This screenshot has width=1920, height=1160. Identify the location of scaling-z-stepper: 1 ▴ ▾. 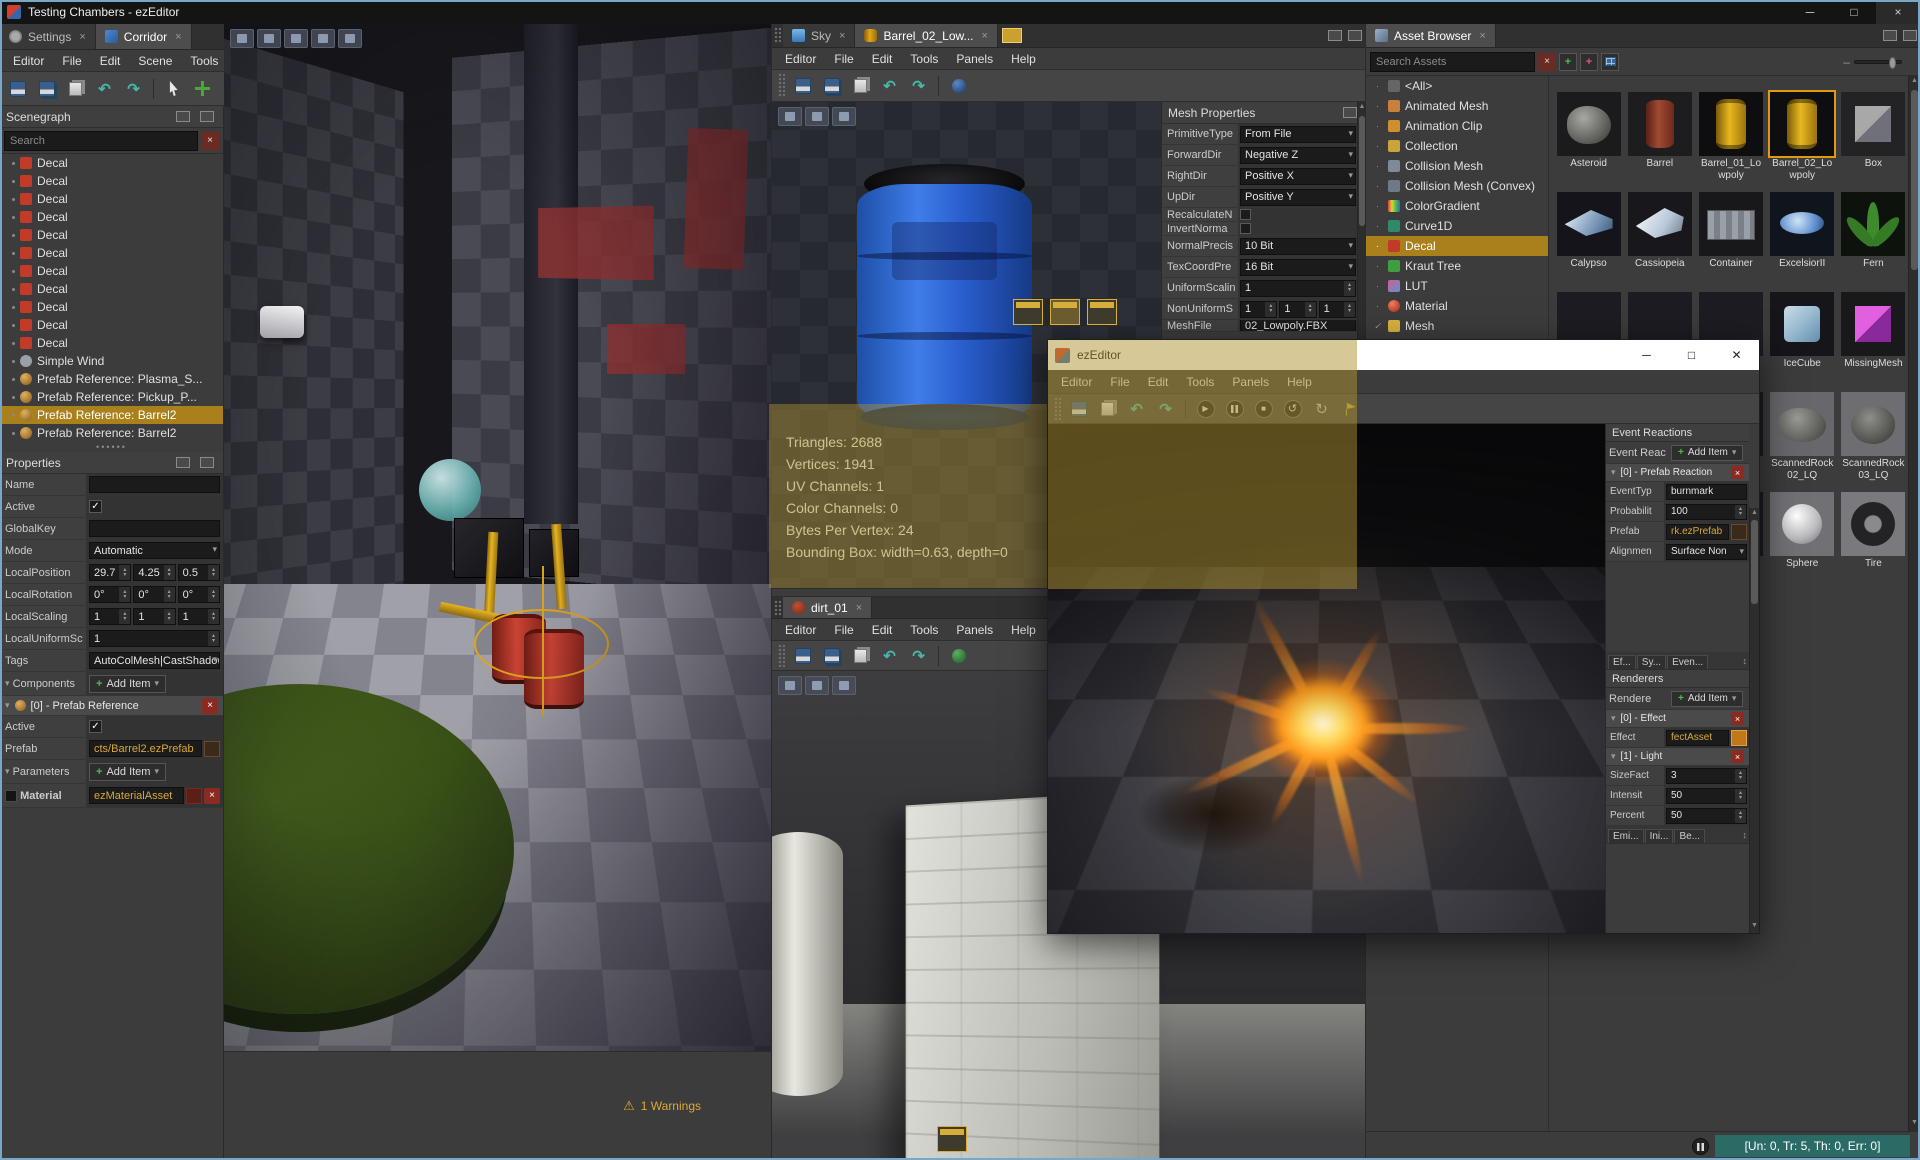
(198, 616).